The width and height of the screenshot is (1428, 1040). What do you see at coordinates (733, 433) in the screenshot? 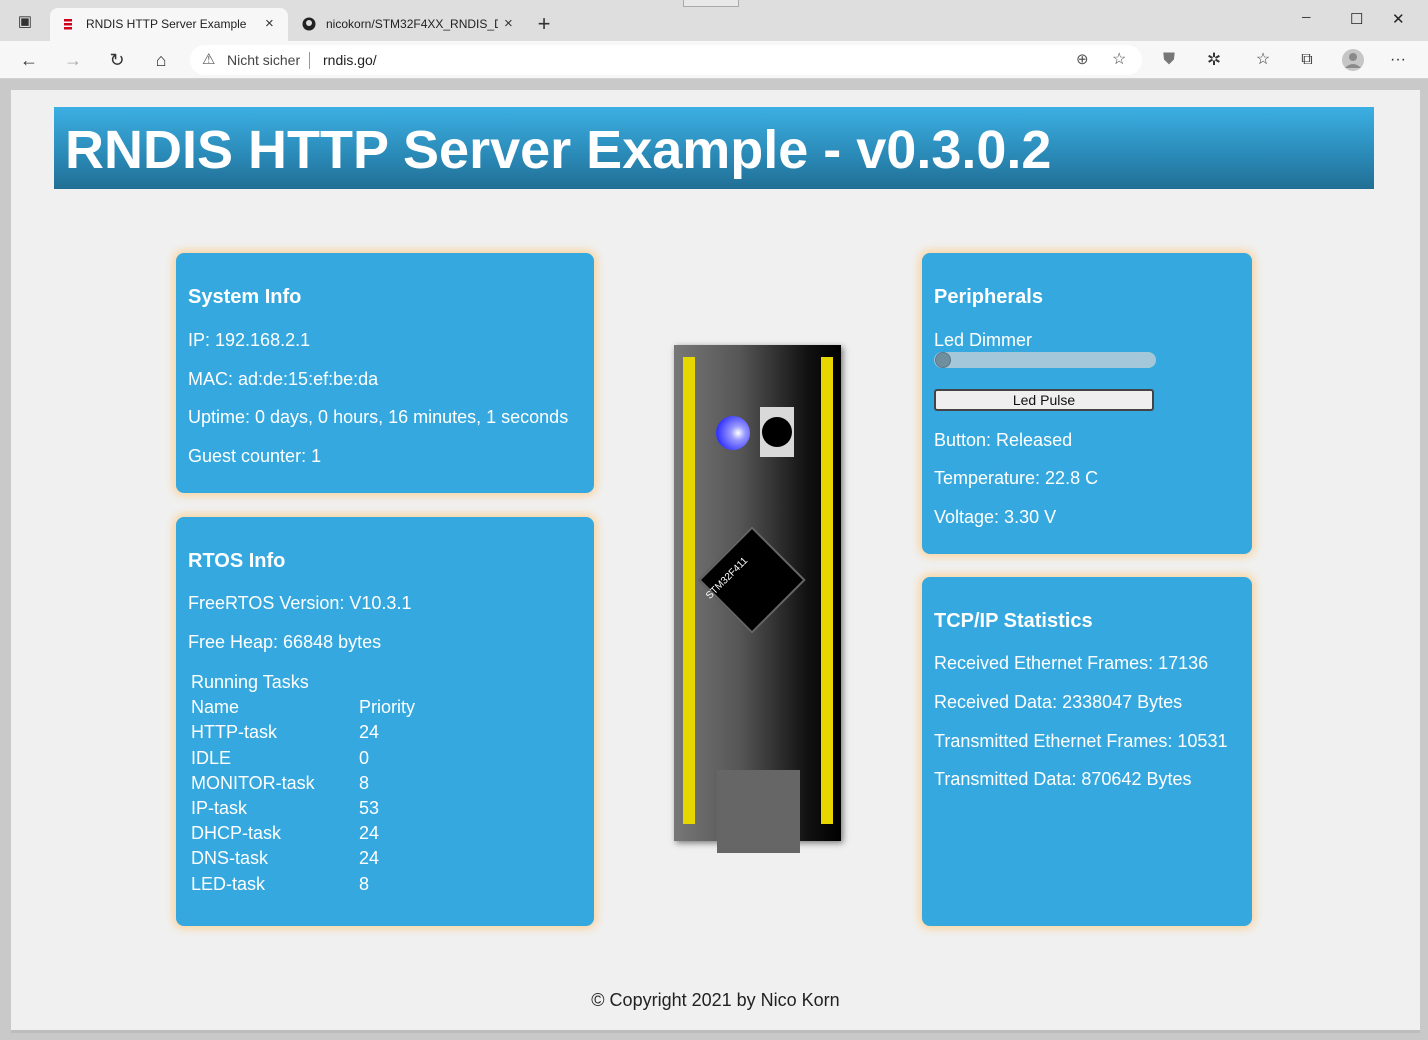
I see `board-led` at bounding box center [733, 433].